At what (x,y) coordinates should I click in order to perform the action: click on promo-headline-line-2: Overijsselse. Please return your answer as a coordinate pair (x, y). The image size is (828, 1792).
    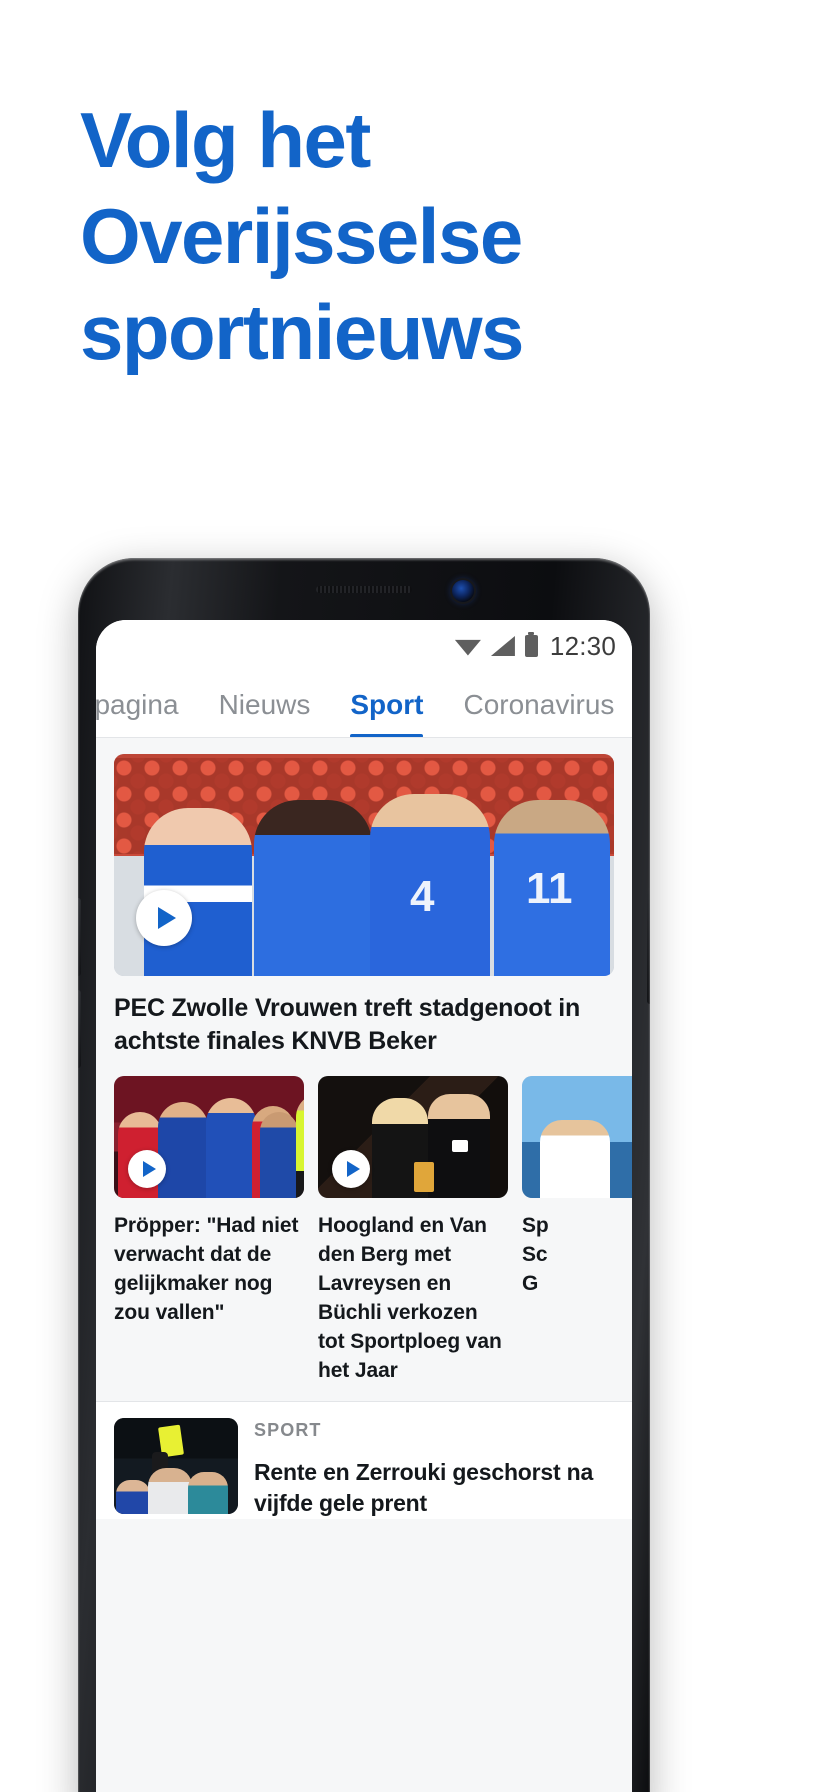
    Looking at the image, I should click on (301, 236).